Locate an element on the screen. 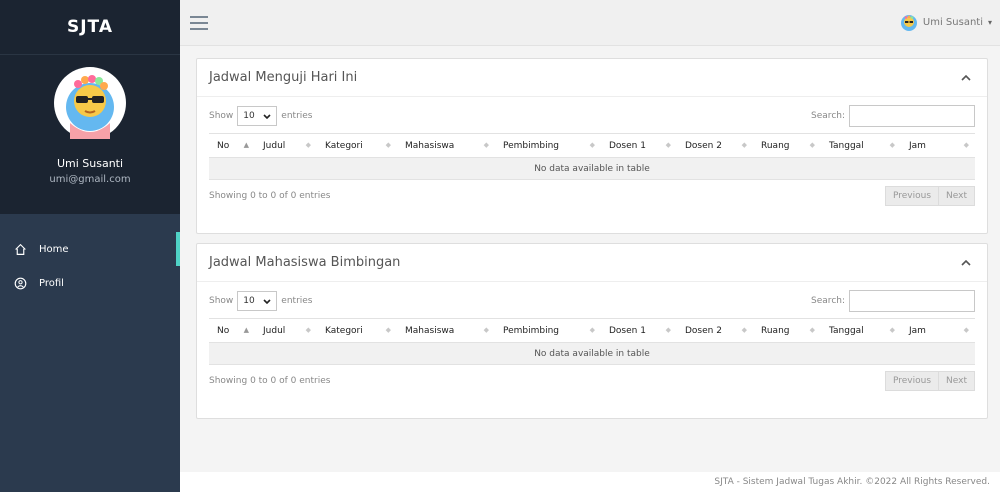 The image size is (1000, 492). profile-card: Umi Susanti umi@gmail.com is located at coordinates (90, 134).